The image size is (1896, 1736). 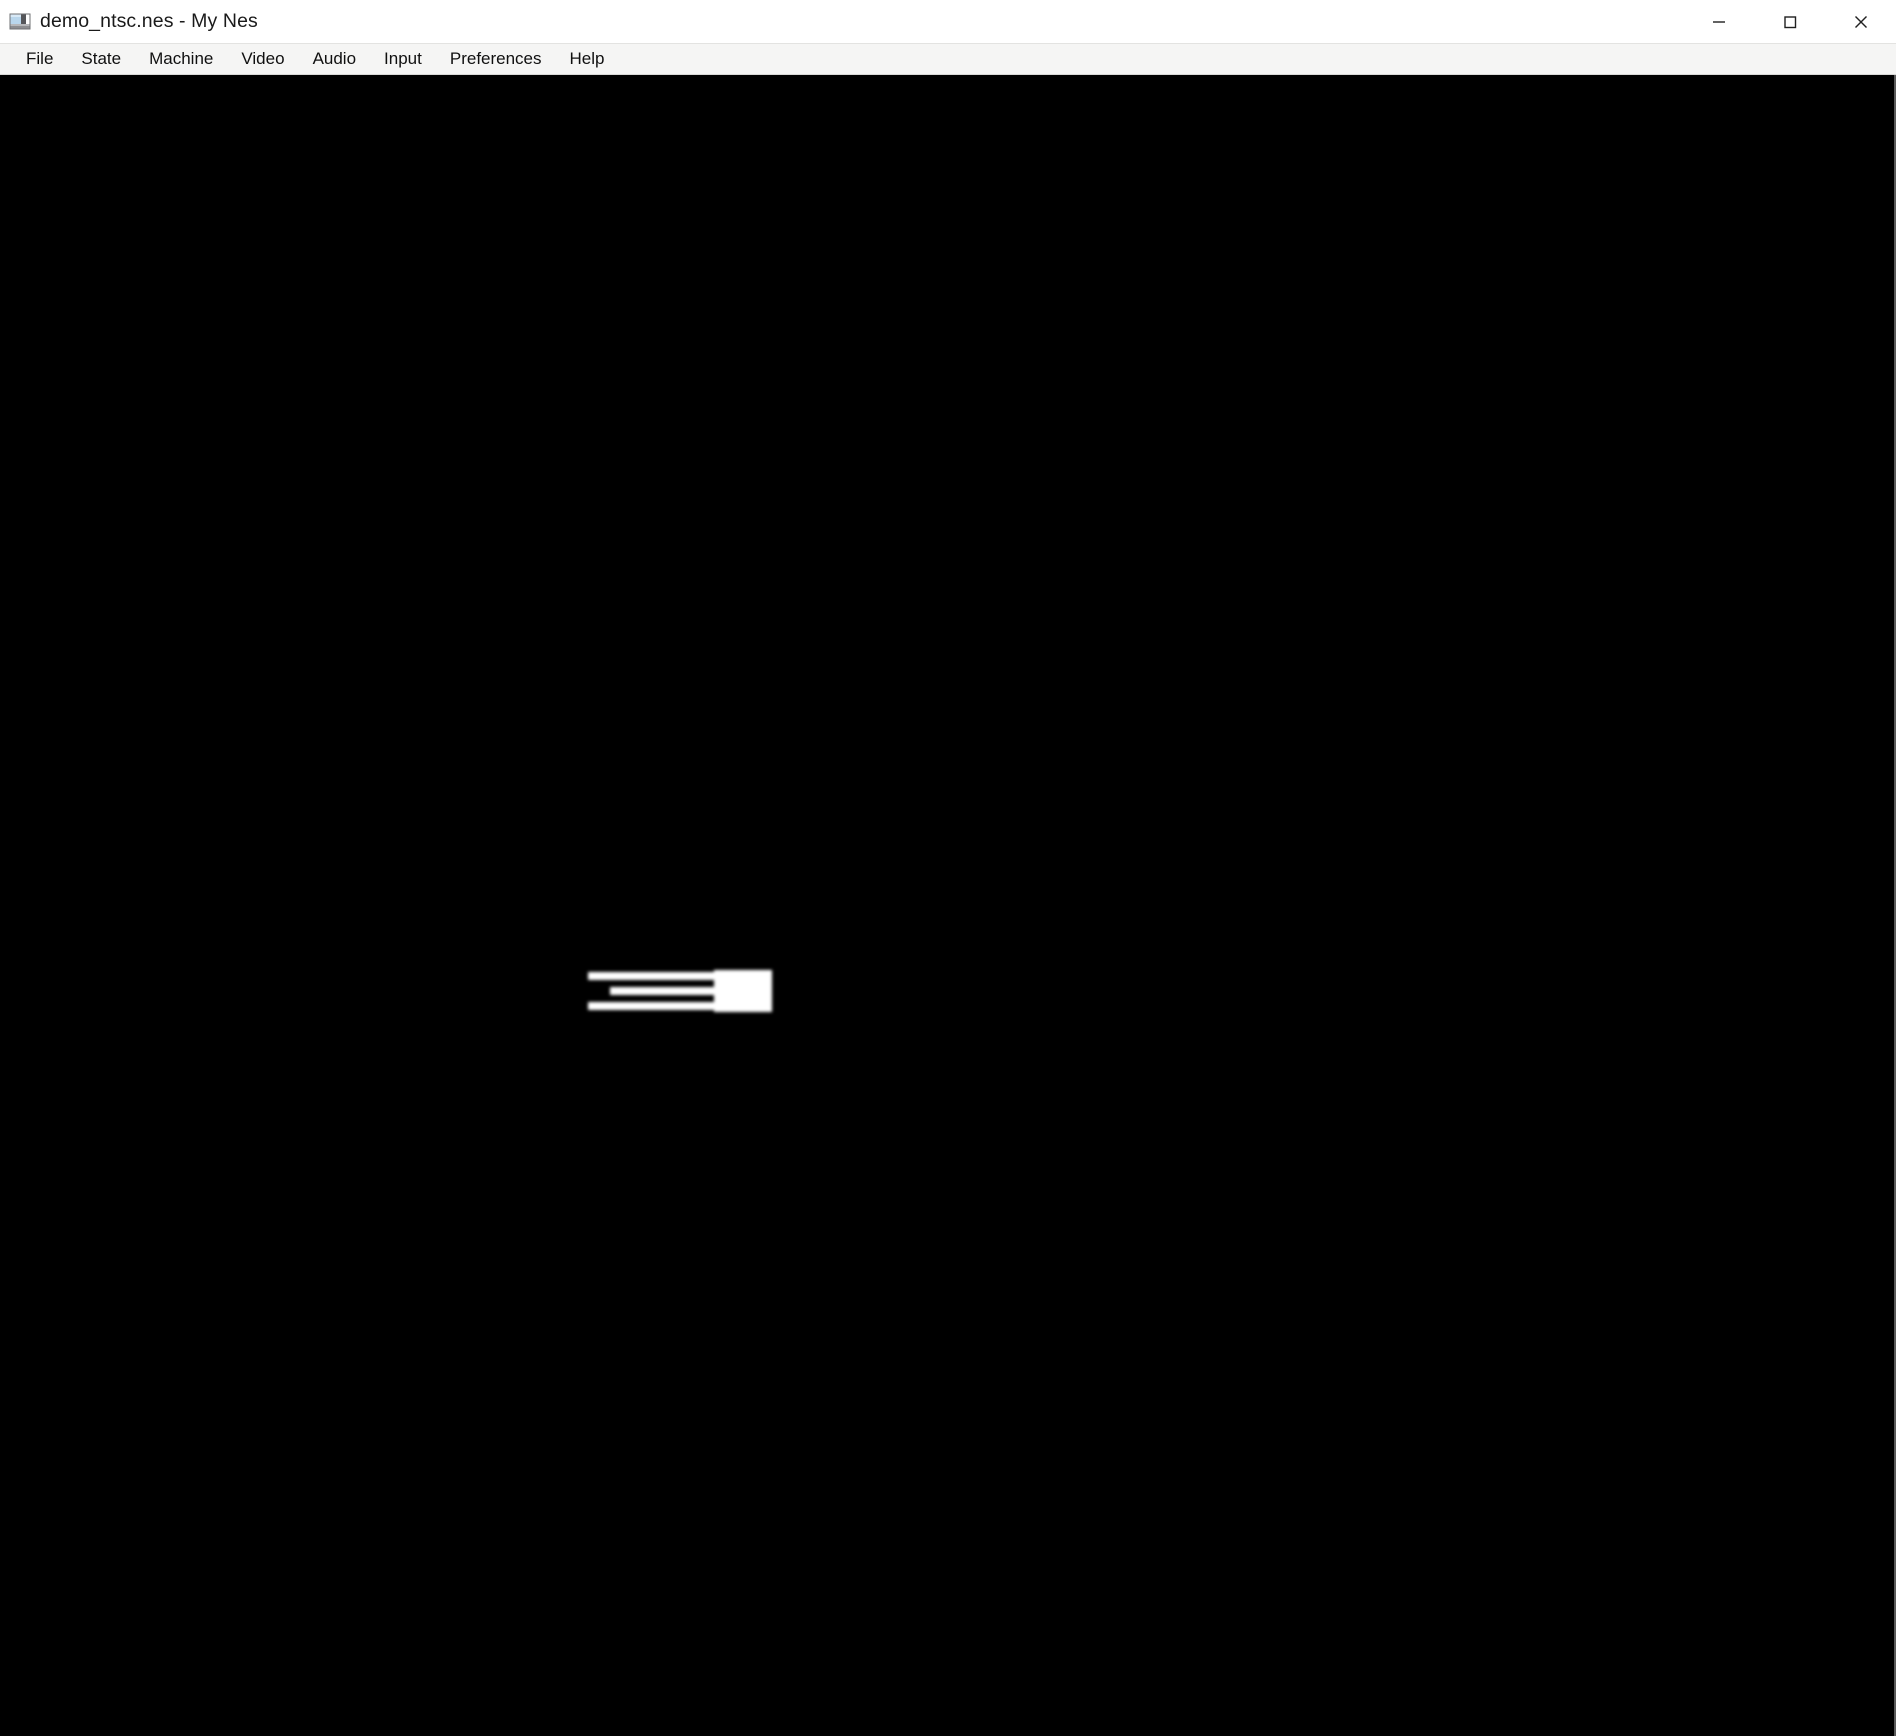 I want to click on menu-item-file: File, so click(x=39, y=59).